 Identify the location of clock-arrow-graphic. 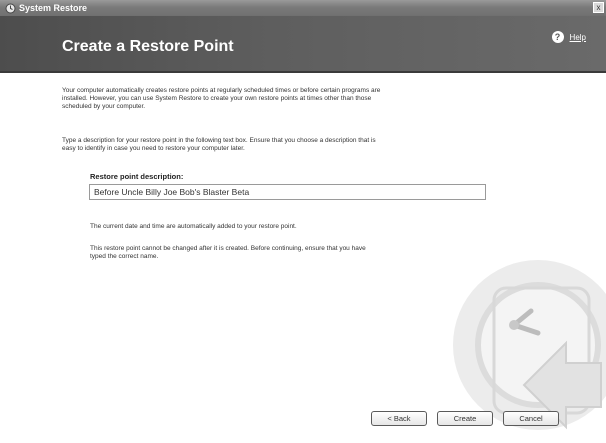
(529, 345).